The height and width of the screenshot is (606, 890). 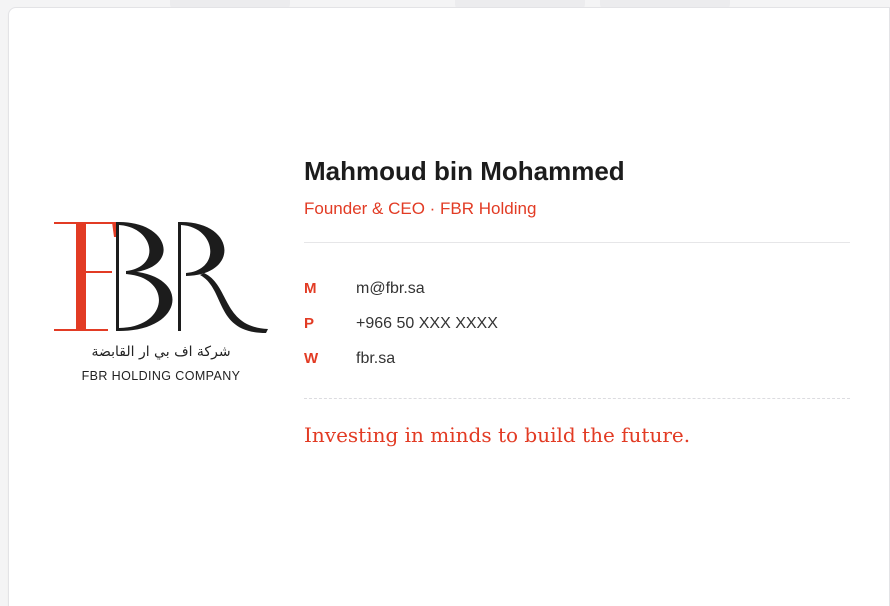 I want to click on person-role: Founder & CEO · FBR Holding, so click(x=420, y=208).